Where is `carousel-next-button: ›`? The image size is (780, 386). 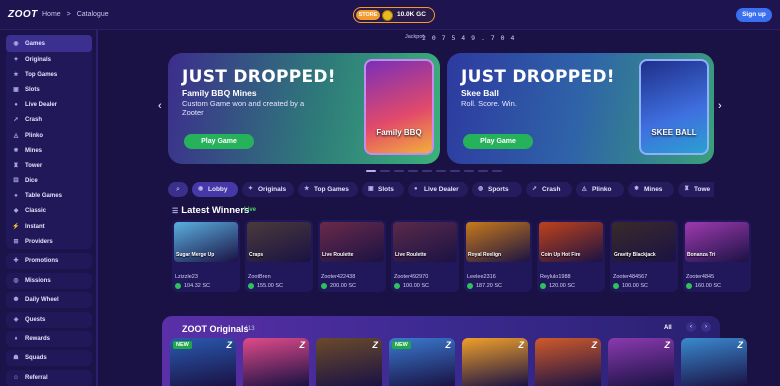
carousel-next-button: › is located at coordinates (720, 106).